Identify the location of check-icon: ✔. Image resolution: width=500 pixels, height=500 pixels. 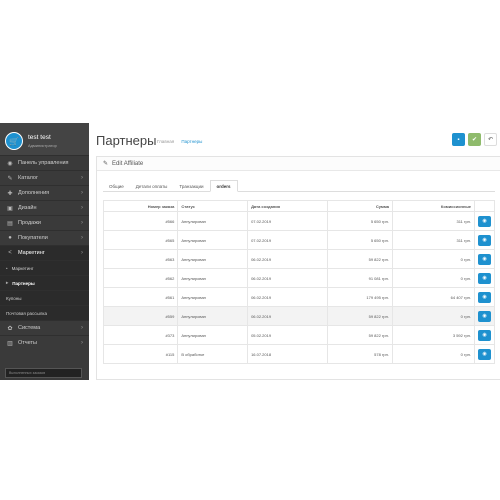
(474, 140).